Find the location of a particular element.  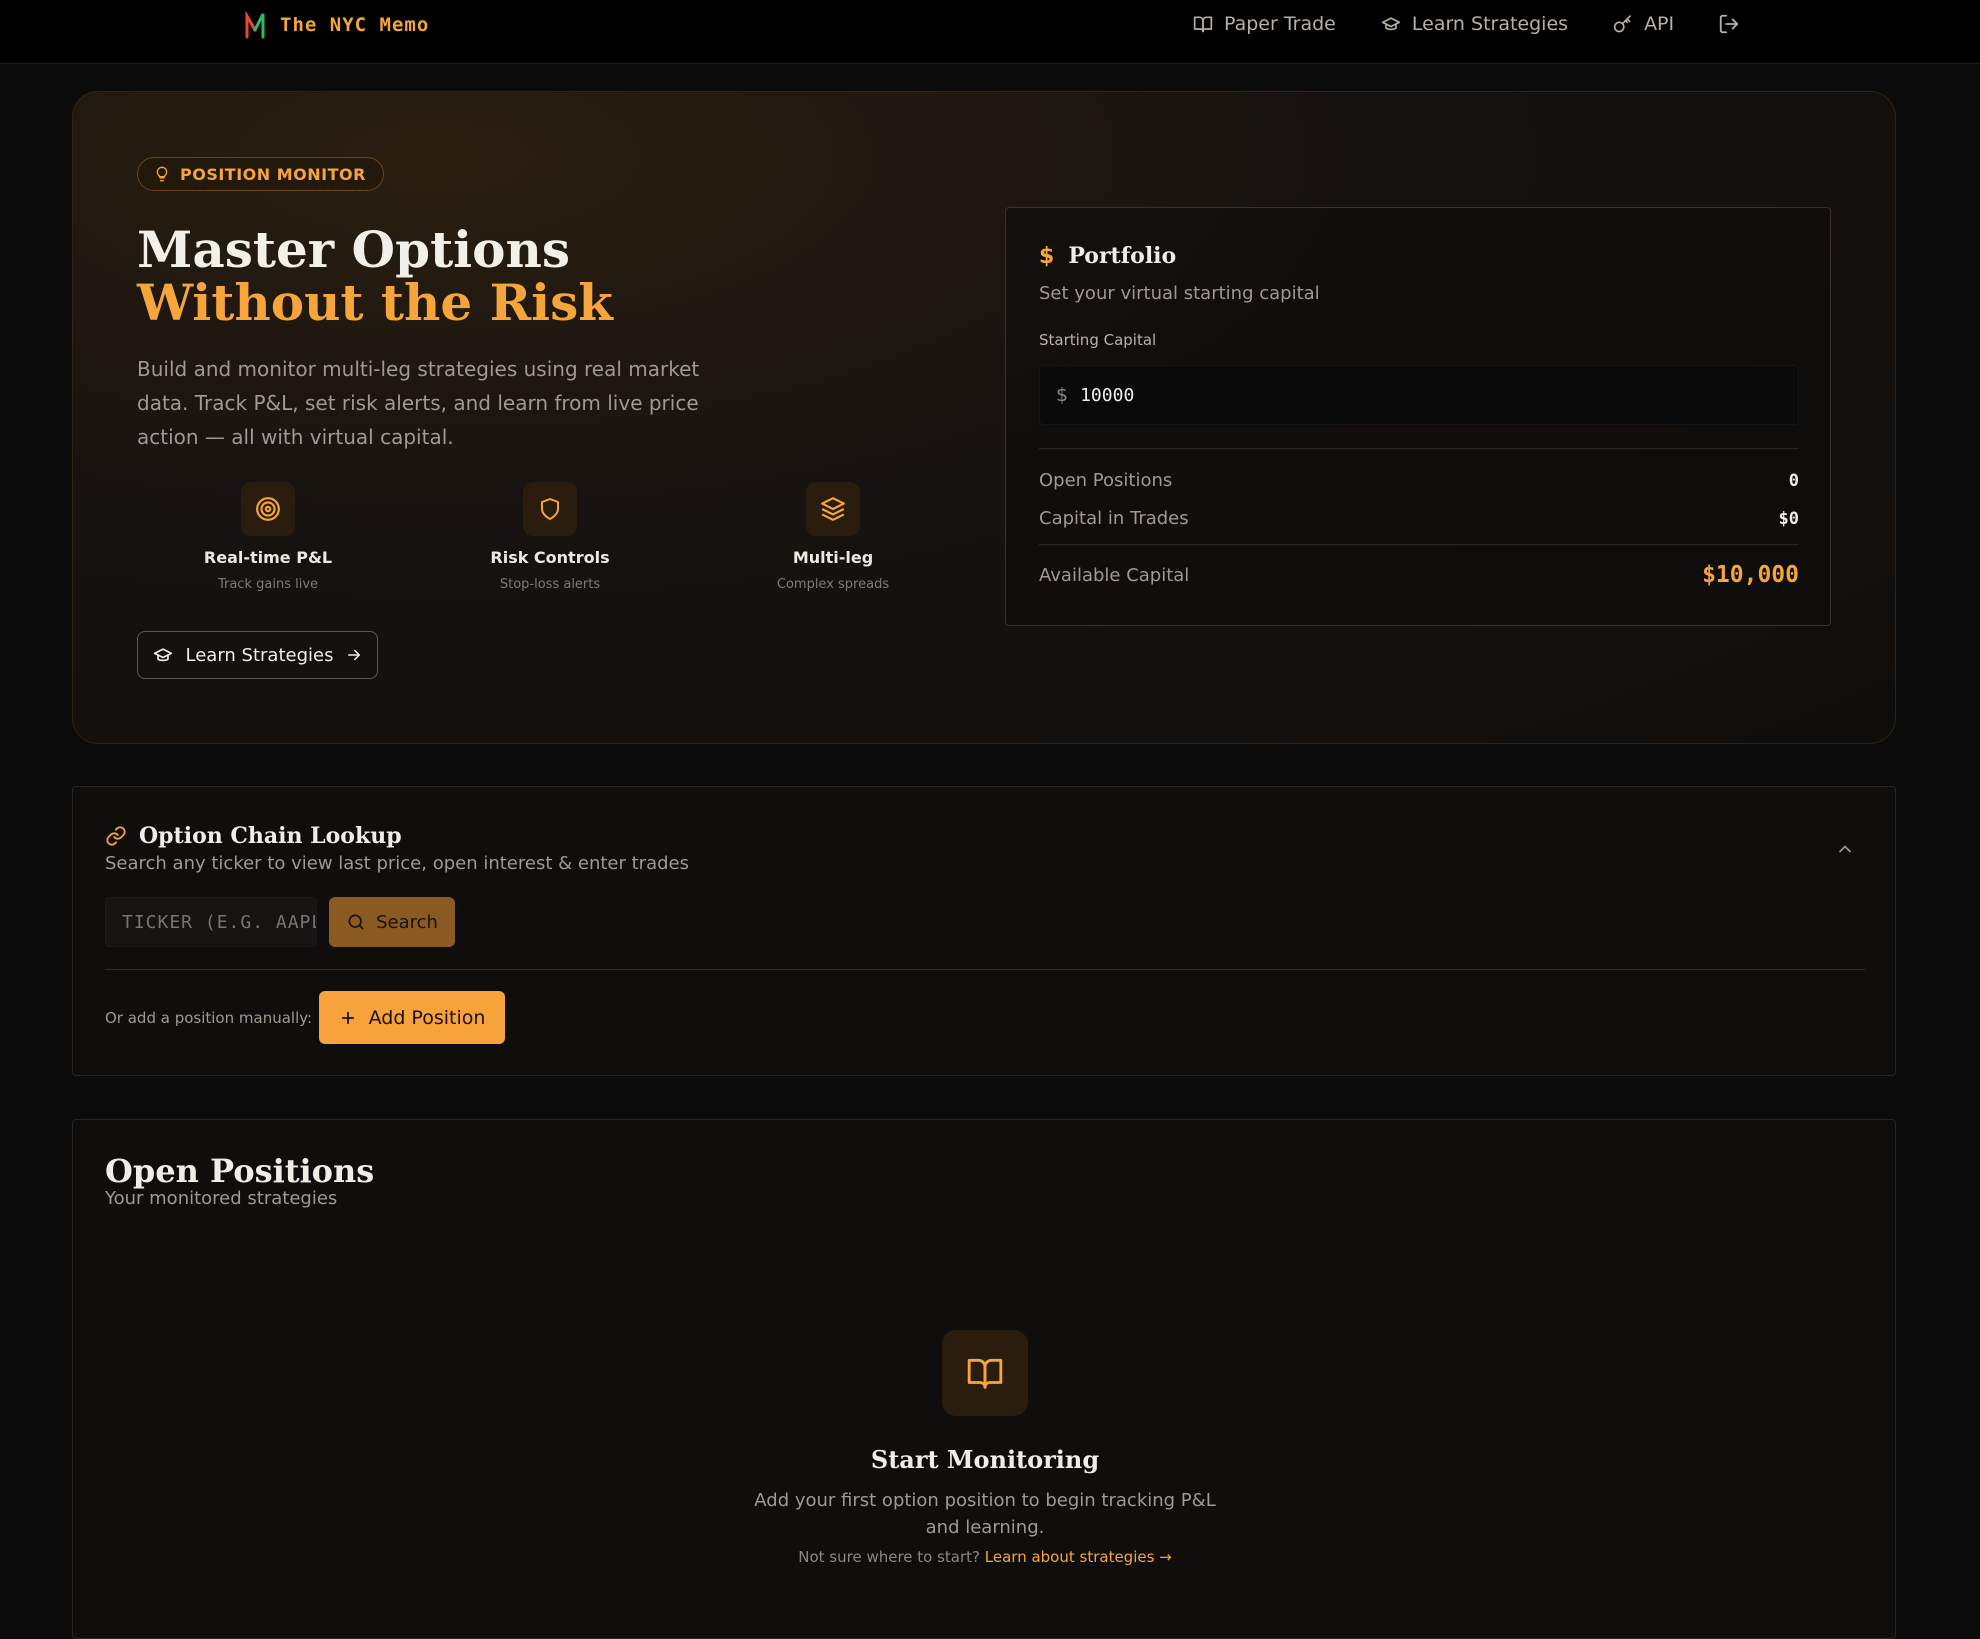

starting-capital-field: $ is located at coordinates (1419, 395).